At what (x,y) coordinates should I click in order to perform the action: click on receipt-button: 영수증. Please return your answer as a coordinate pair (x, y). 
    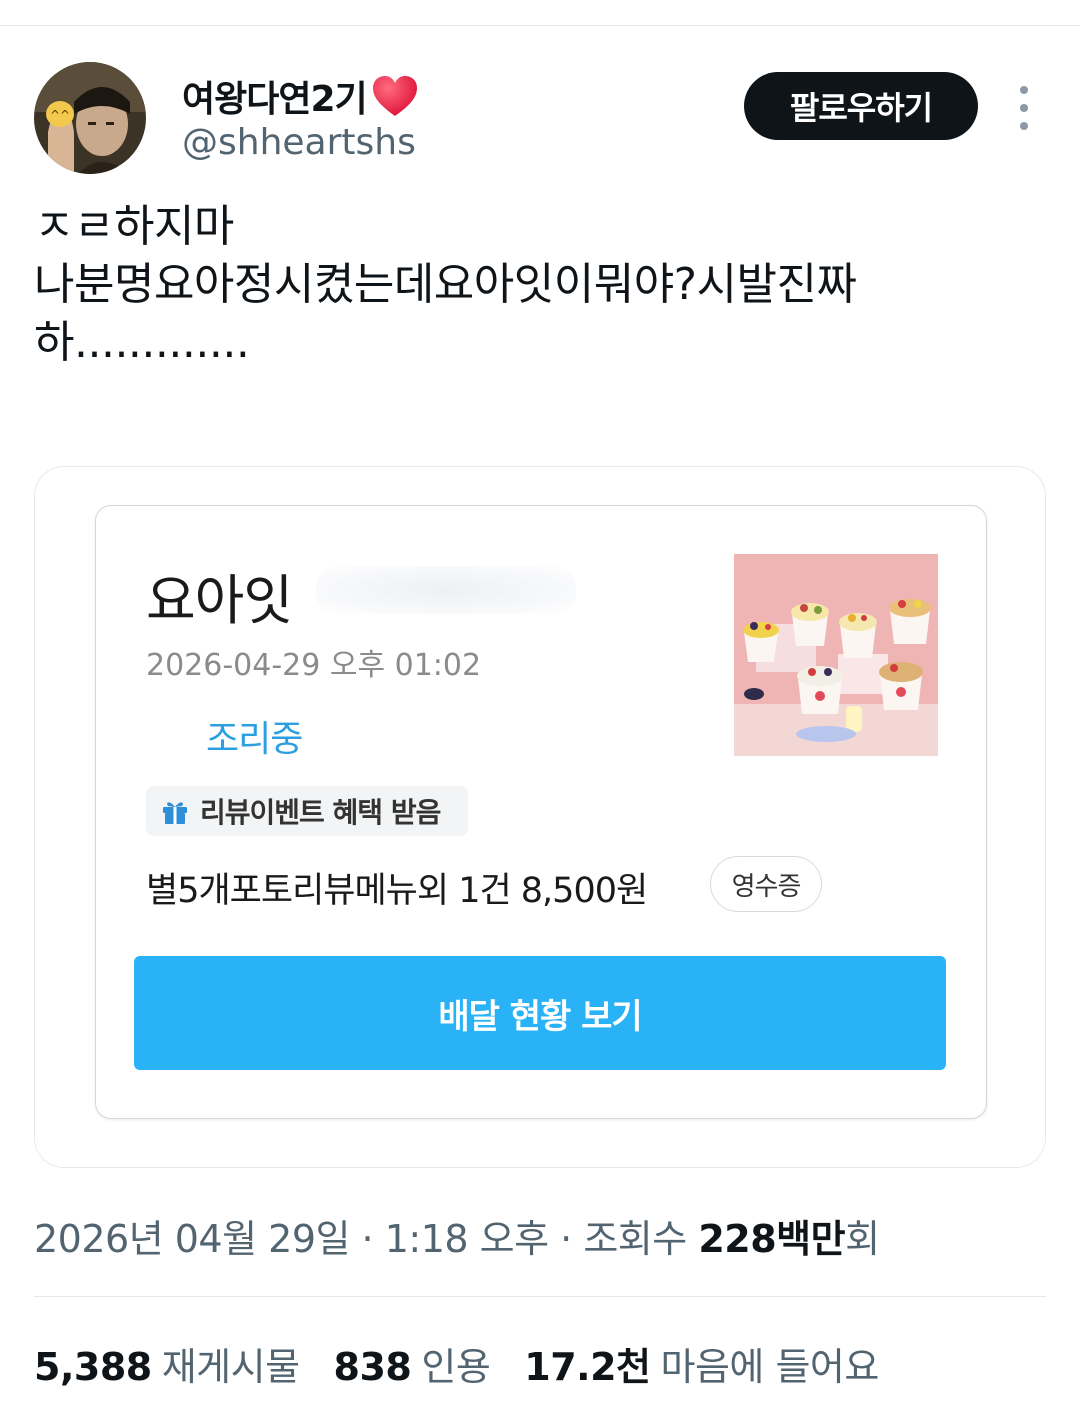
    Looking at the image, I should click on (766, 884).